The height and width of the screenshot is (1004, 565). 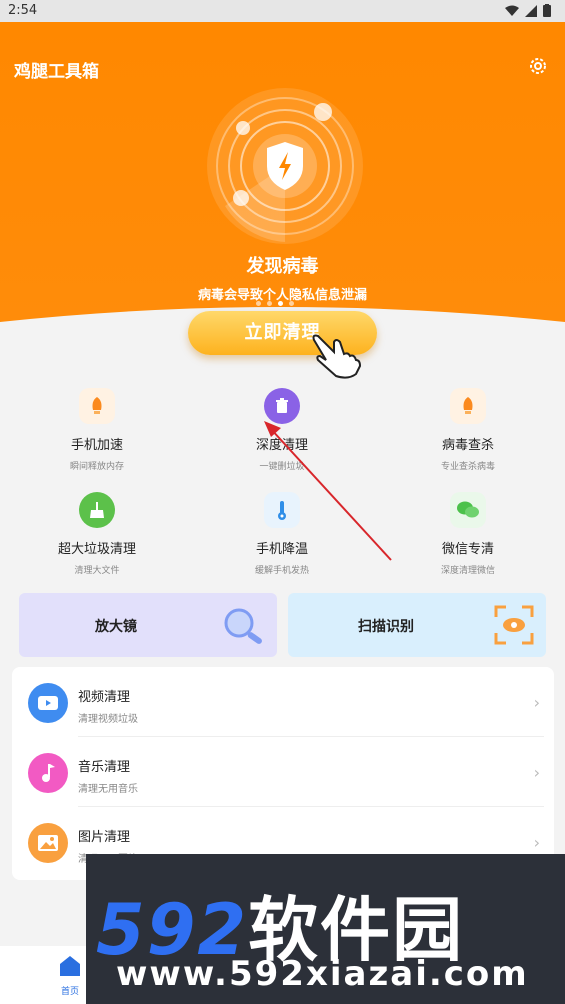 I want to click on scan-icon, so click(x=514, y=625).